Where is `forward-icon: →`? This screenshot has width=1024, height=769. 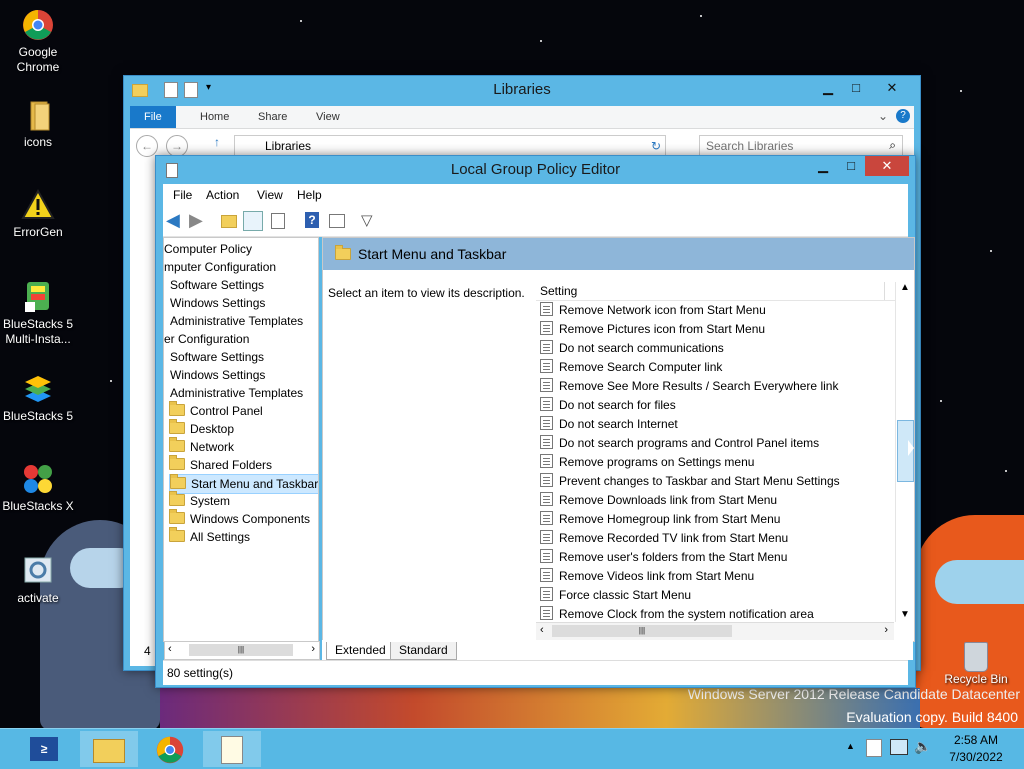
forward-icon: → is located at coordinates (177, 146).